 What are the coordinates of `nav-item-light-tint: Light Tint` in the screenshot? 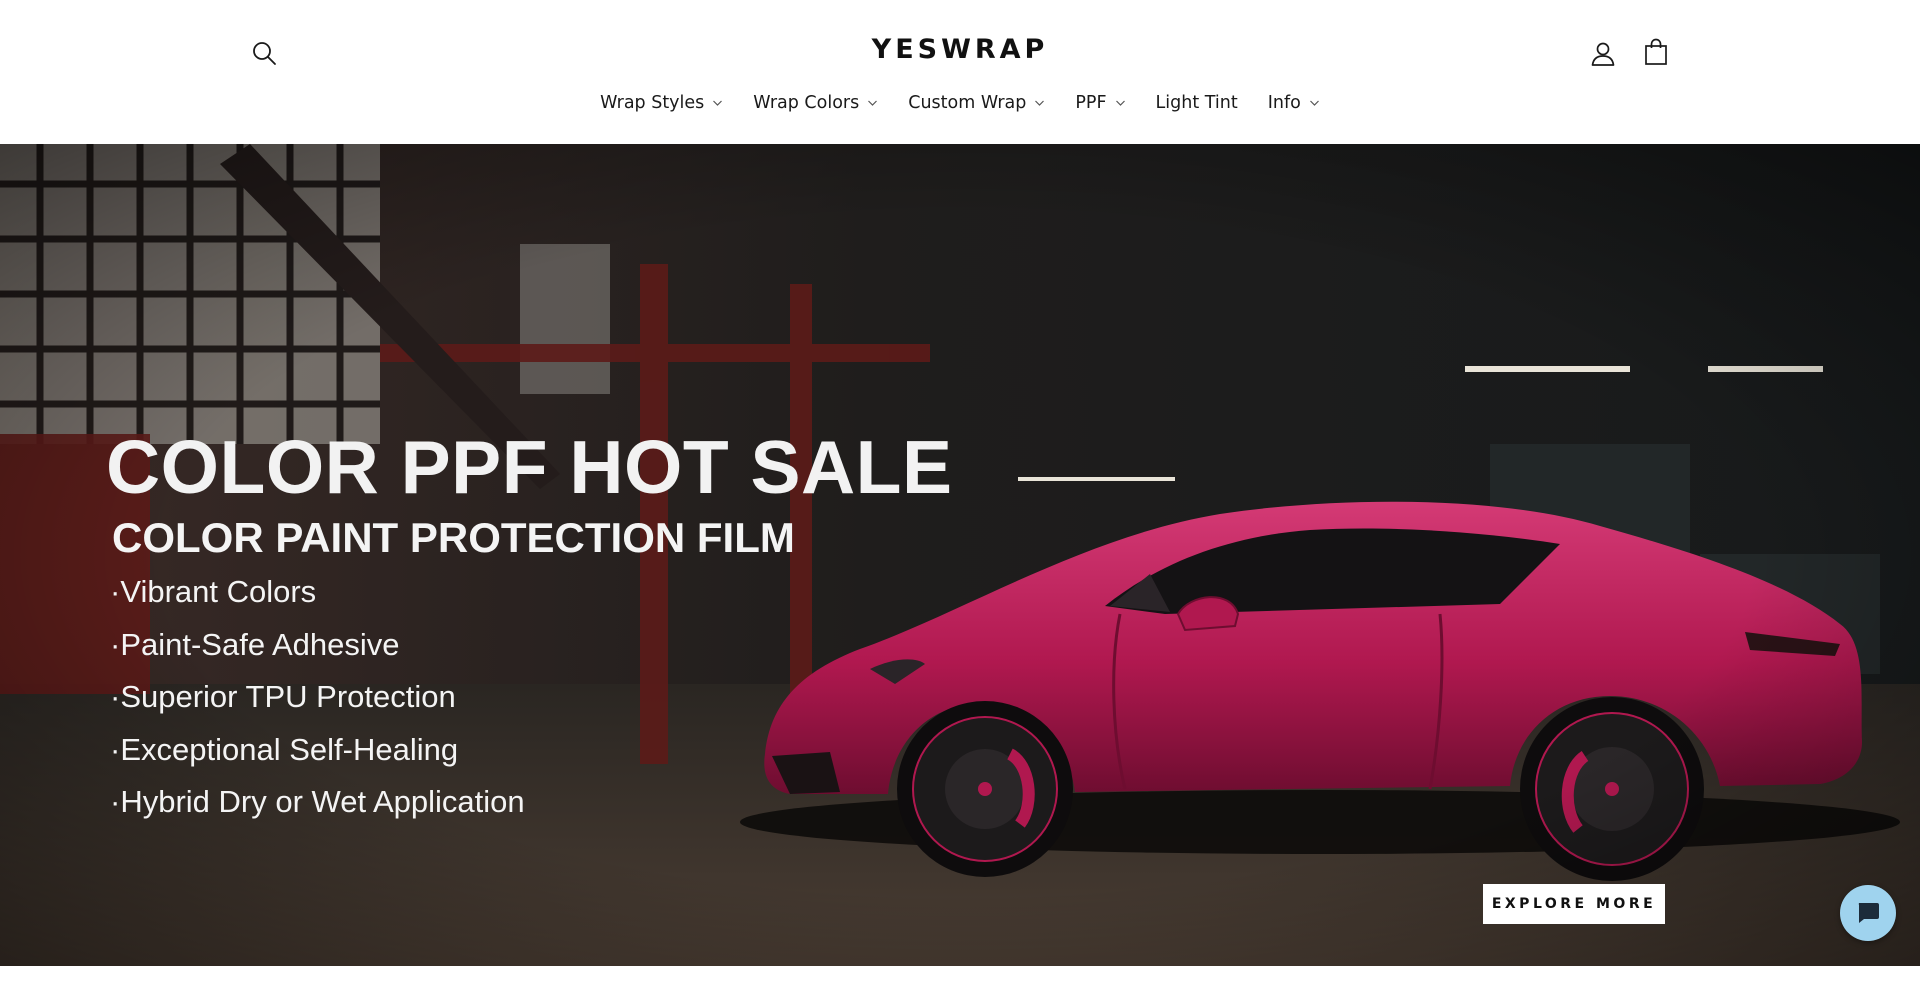 It's located at (1197, 103).